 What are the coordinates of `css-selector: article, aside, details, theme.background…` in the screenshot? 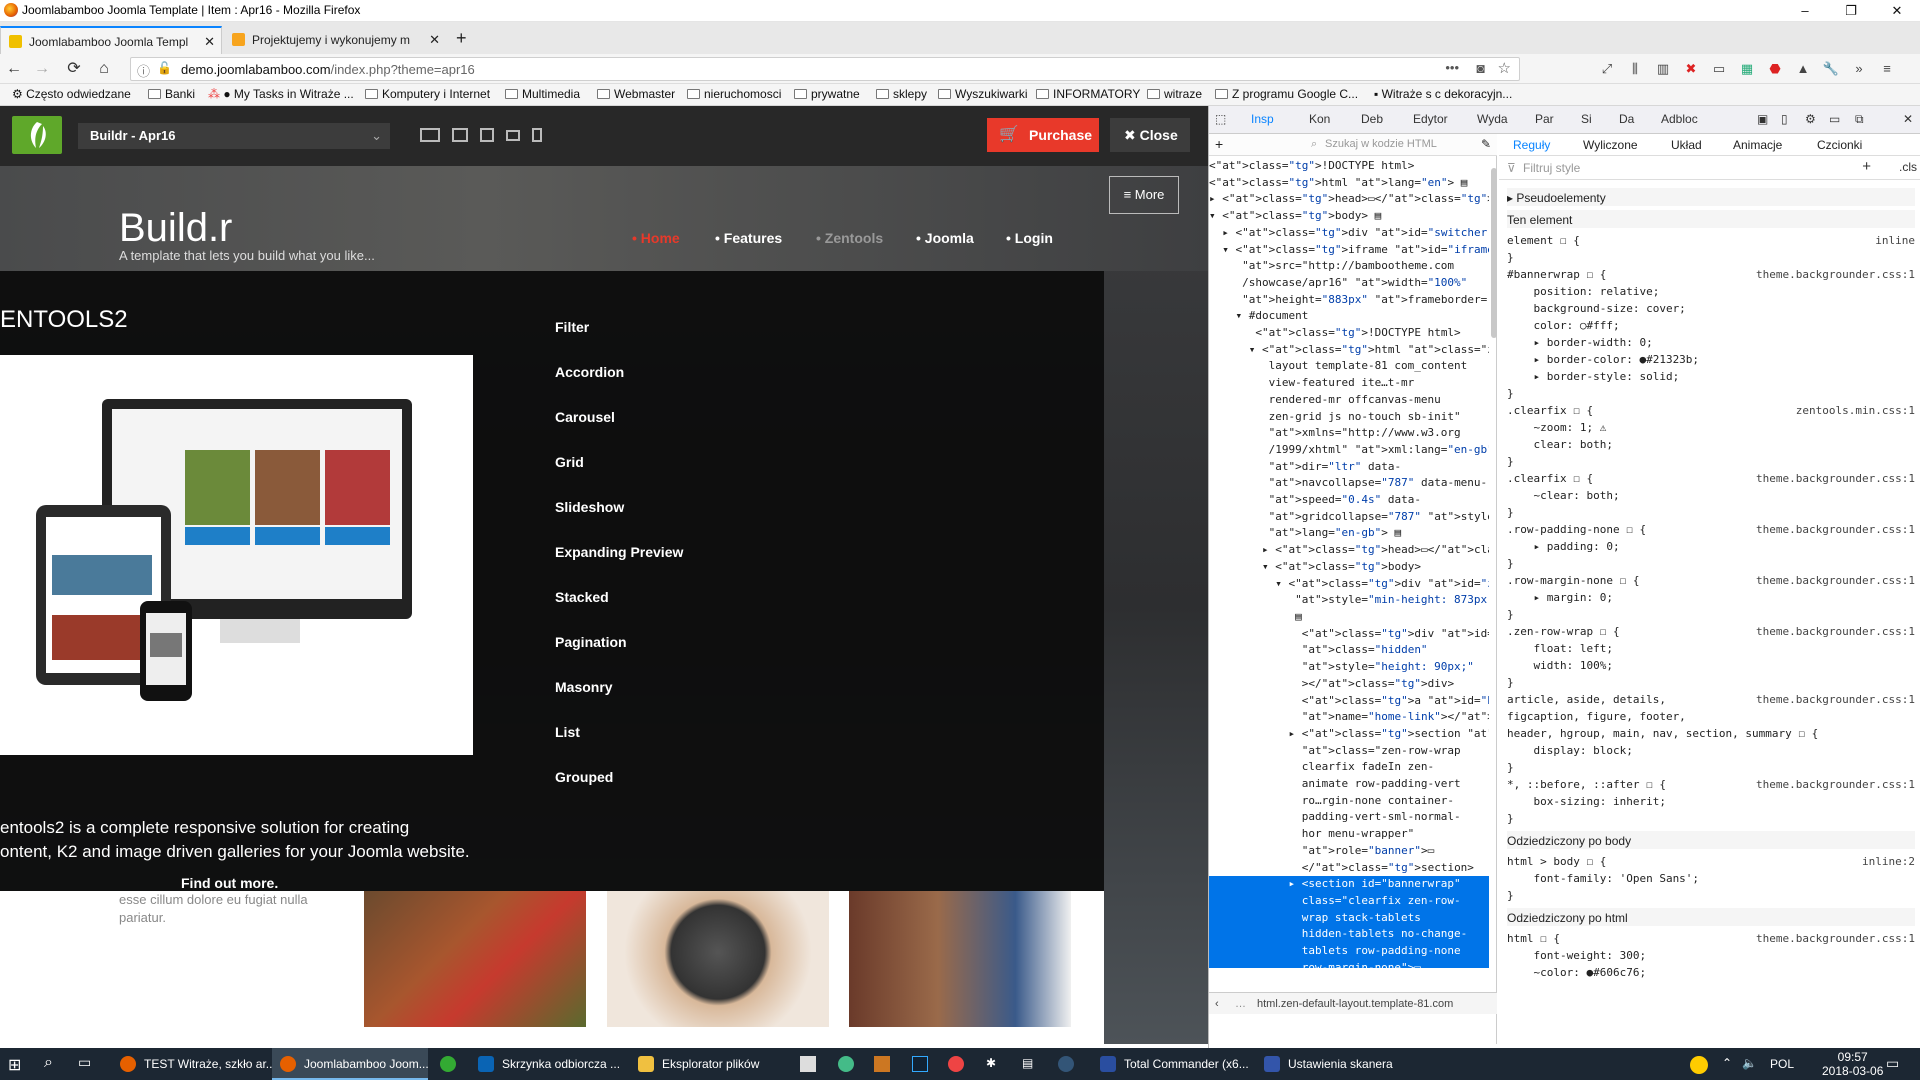 It's located at (1711, 699).